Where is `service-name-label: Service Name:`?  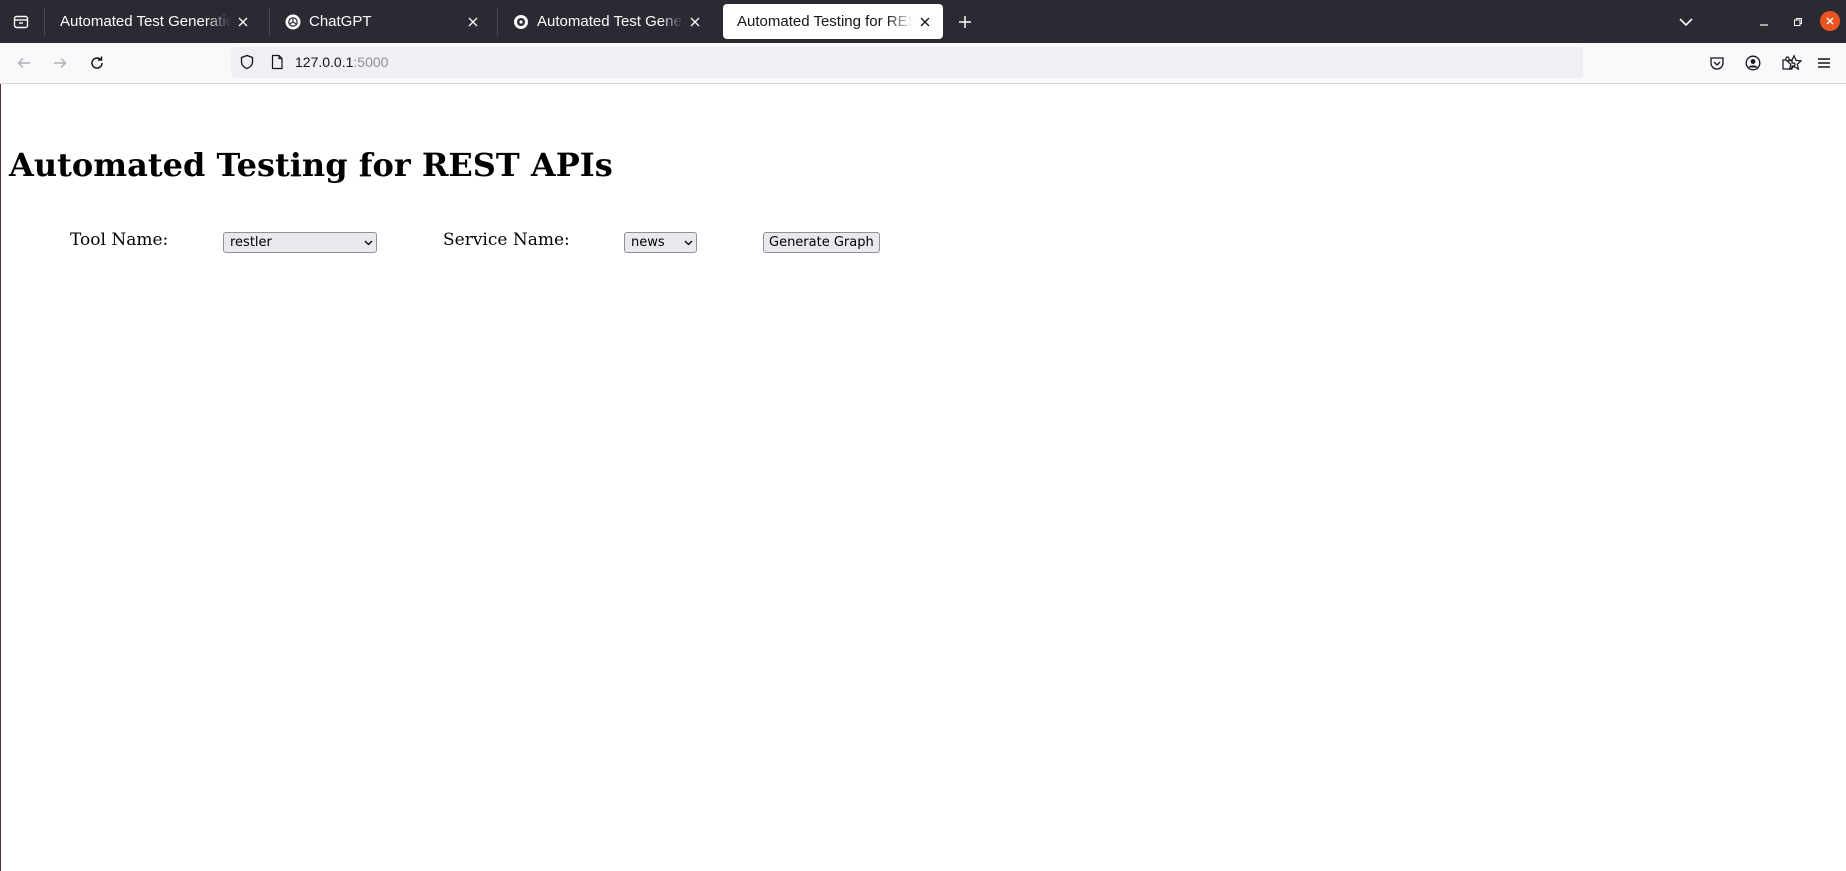 service-name-label: Service Name: is located at coordinates (506, 240).